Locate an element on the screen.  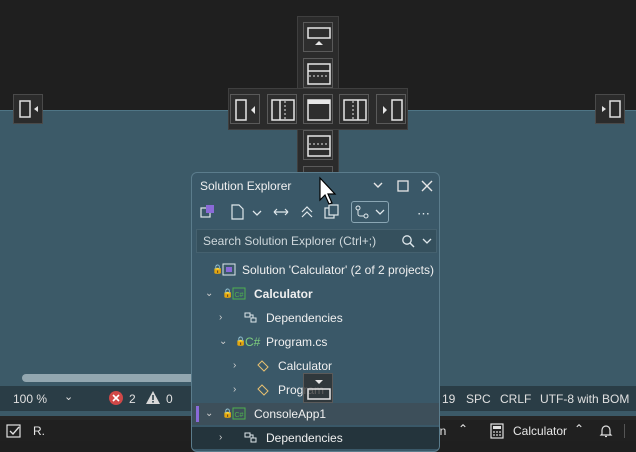
close-icon is located at coordinates (427, 188).